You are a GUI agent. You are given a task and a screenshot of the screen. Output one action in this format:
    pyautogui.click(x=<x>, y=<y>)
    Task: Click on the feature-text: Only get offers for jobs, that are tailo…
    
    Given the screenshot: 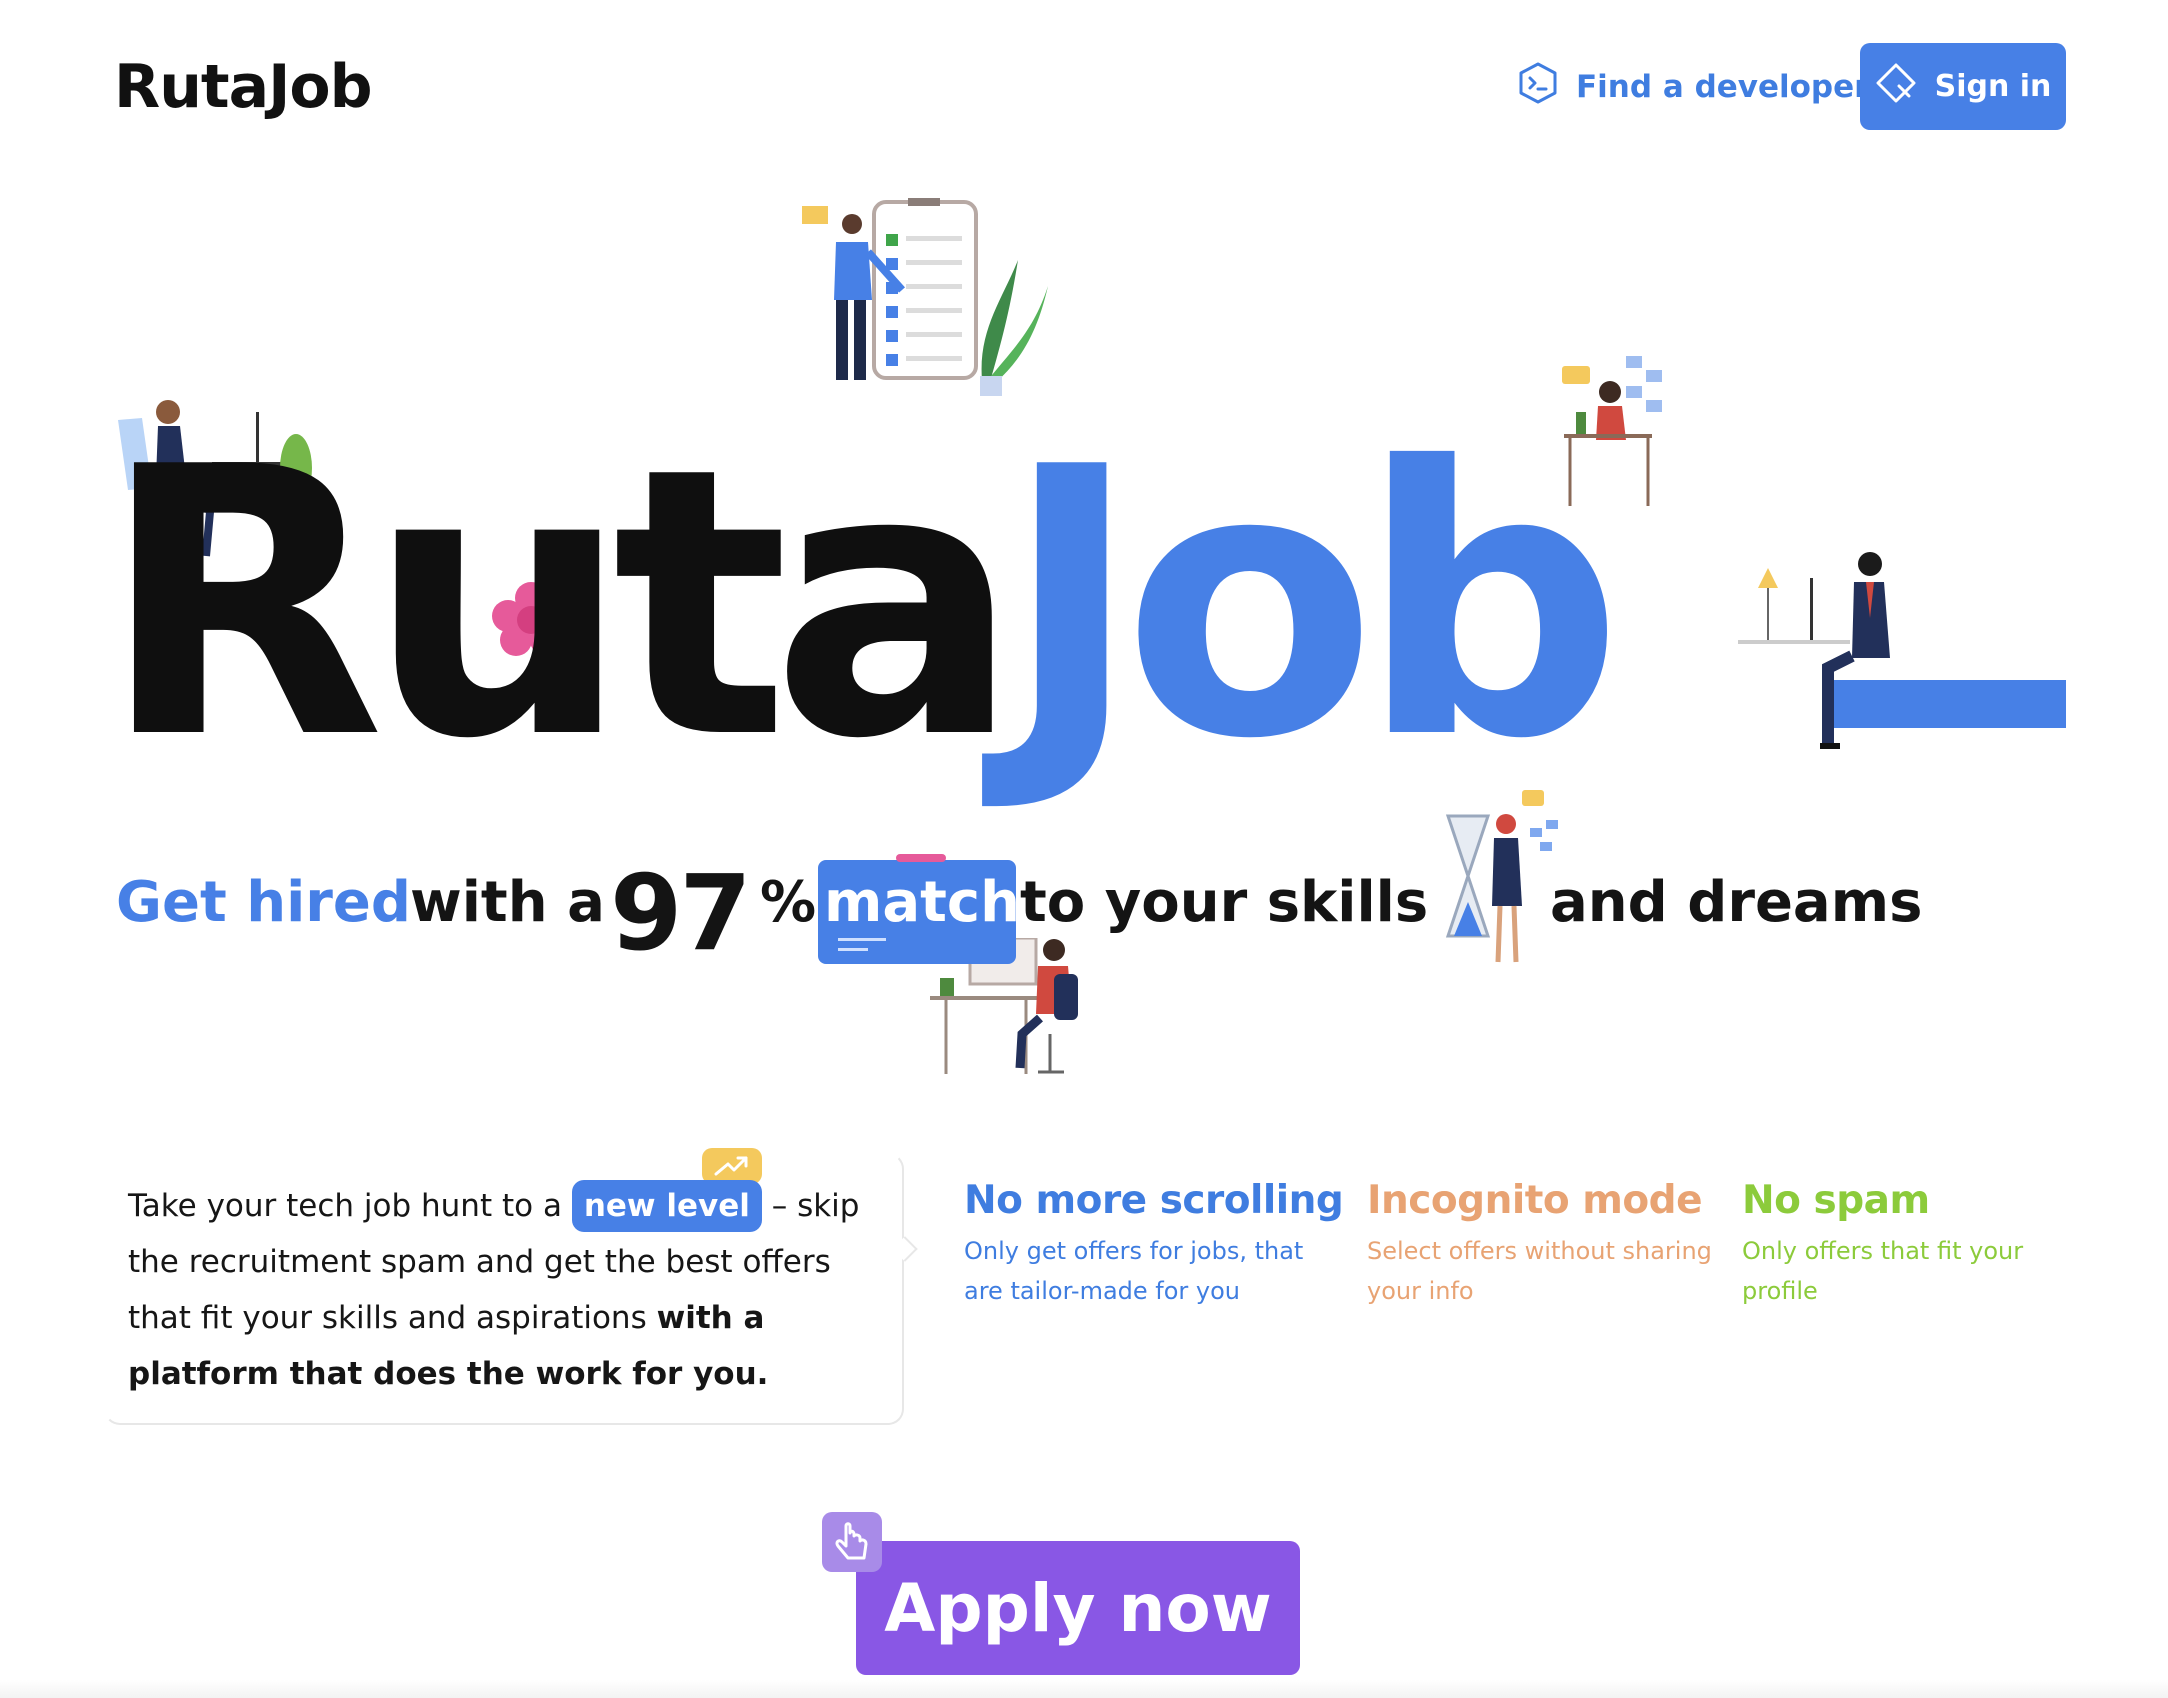 What is the action you would take?
    pyautogui.click(x=1134, y=1271)
    